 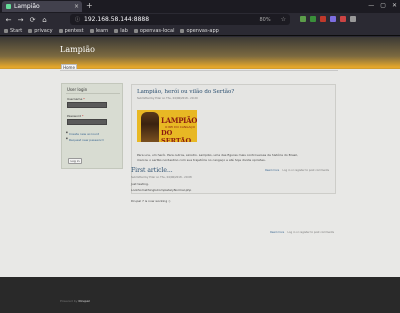 What do you see at coordinates (82, 134) in the screenshot?
I see `create-account-link: Create new account` at bounding box center [82, 134].